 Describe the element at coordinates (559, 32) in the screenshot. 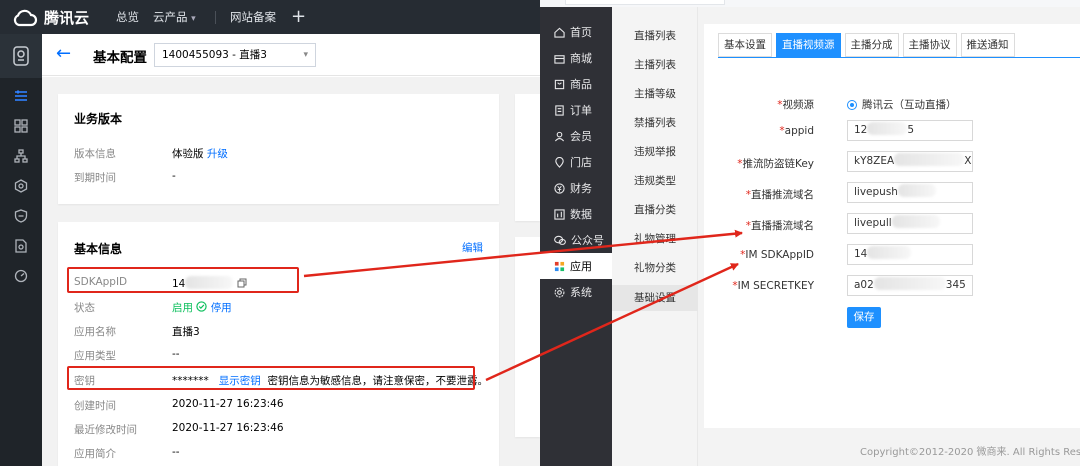

I see `home-icon` at that location.